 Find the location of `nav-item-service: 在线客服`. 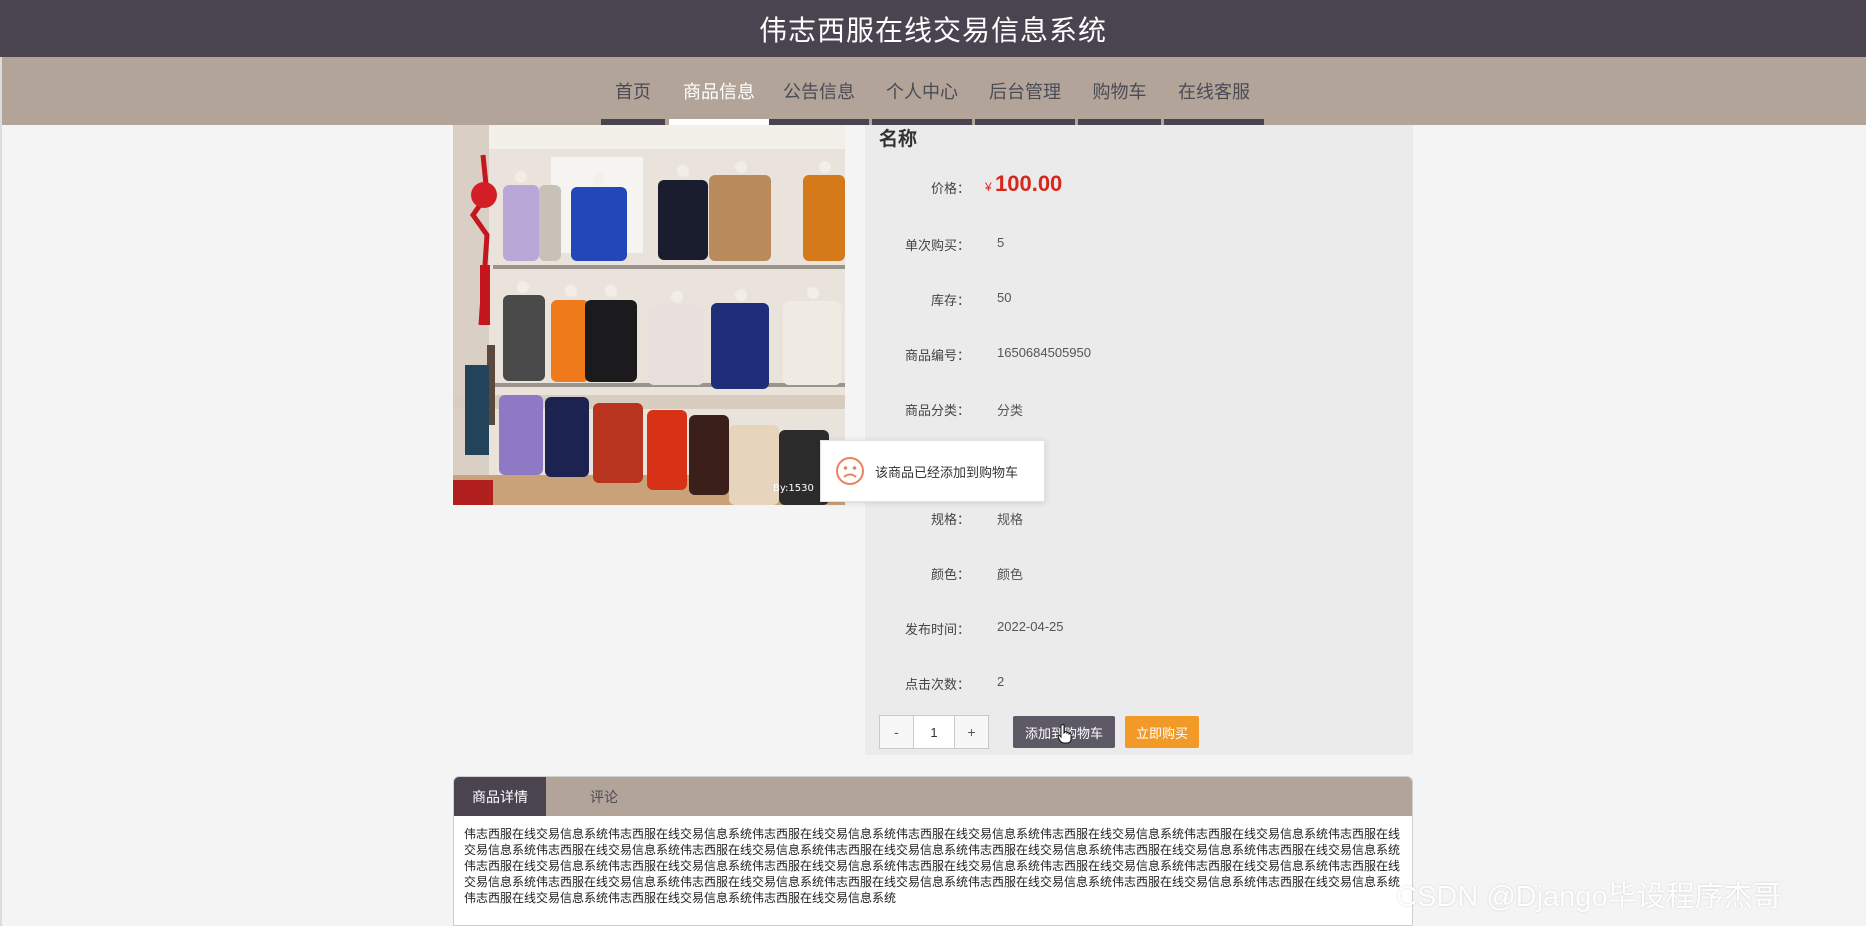

nav-item-service: 在线客服 is located at coordinates (1214, 91).